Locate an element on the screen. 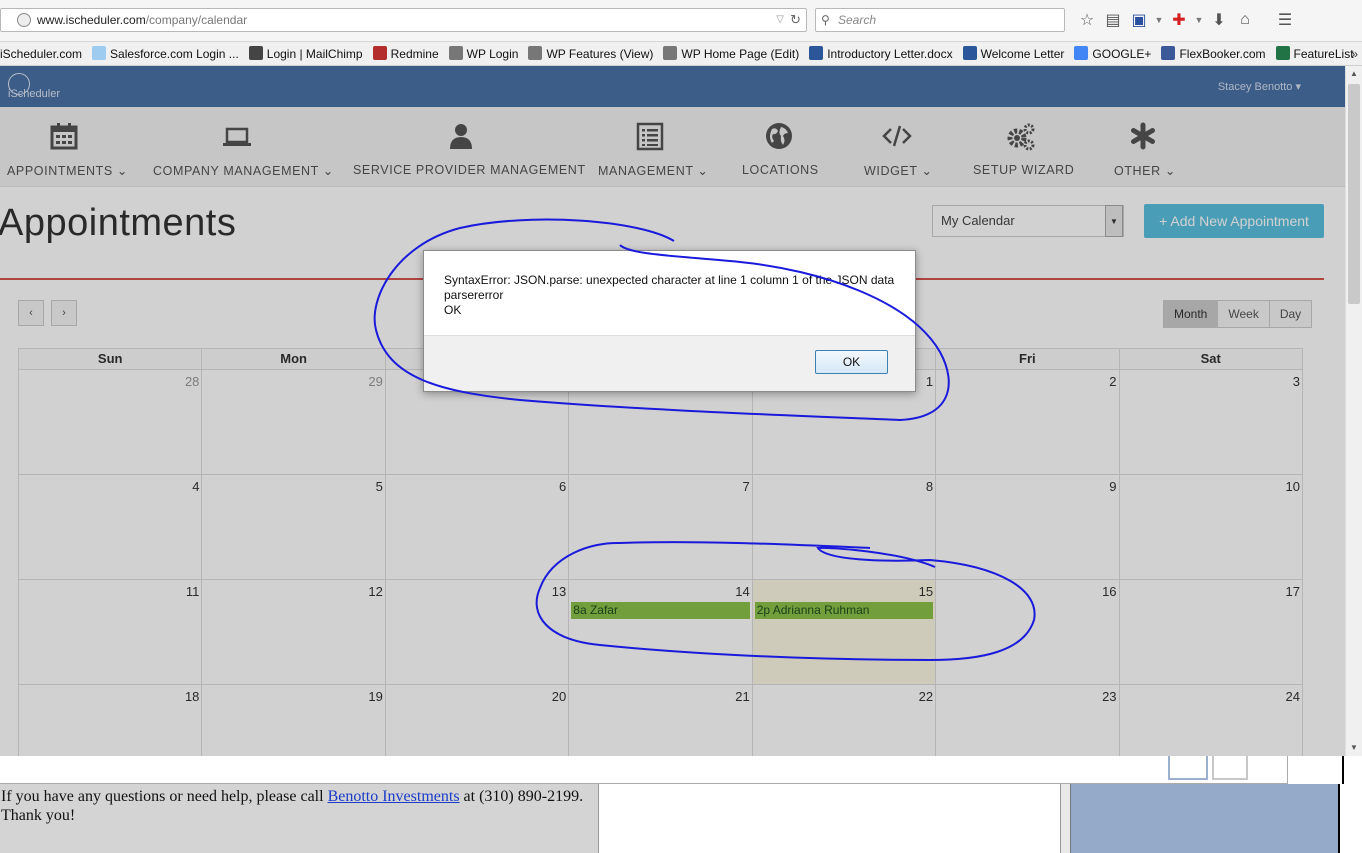 The height and width of the screenshot is (853, 1362). reload-icon: ↻ is located at coordinates (795, 20).